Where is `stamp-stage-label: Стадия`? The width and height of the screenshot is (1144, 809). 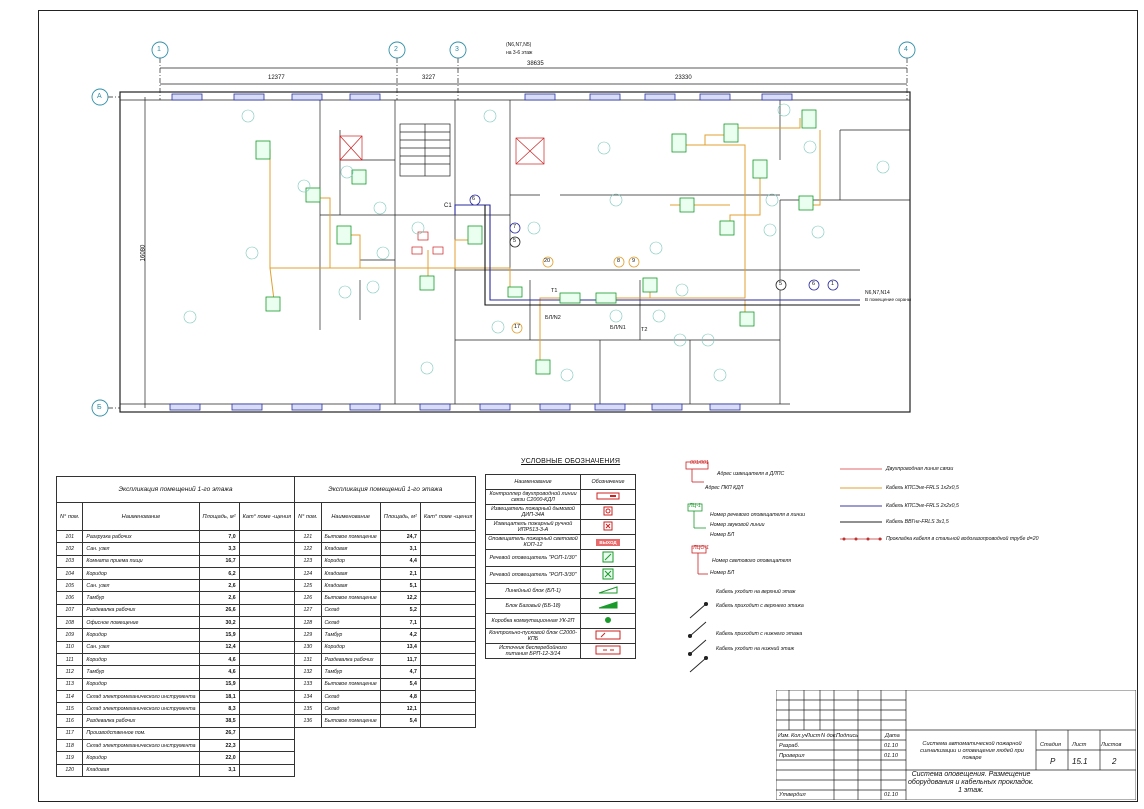 stamp-stage-label: Стадия is located at coordinates (1050, 745).